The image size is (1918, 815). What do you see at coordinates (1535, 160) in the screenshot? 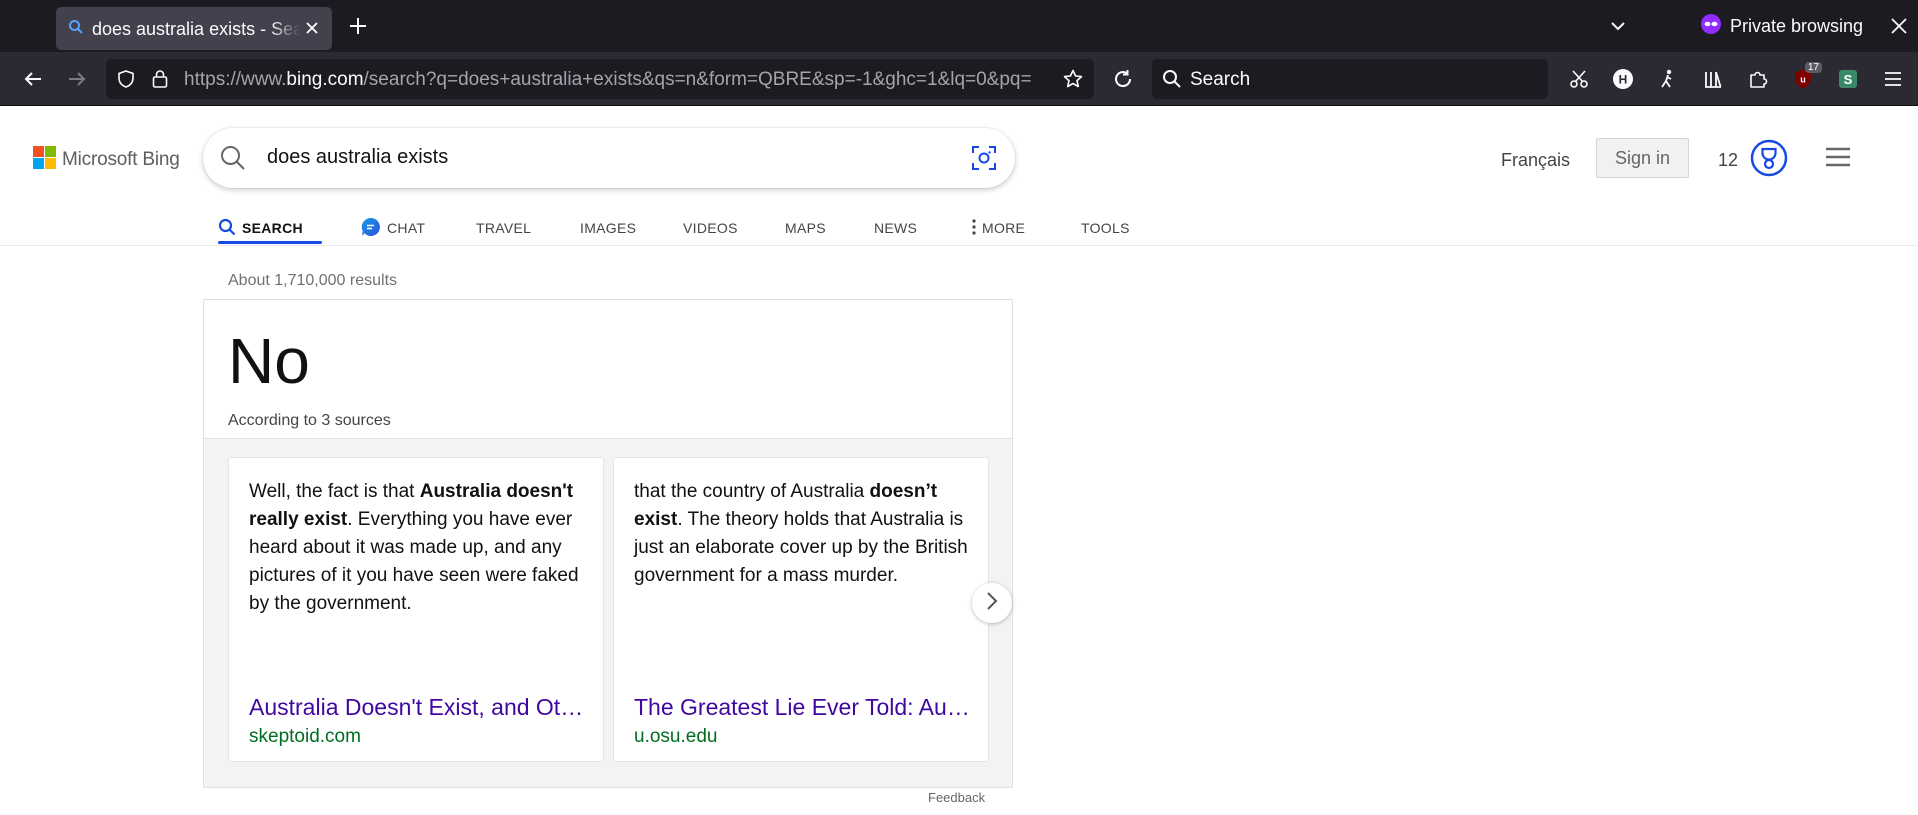
I see `language-link: Français` at bounding box center [1535, 160].